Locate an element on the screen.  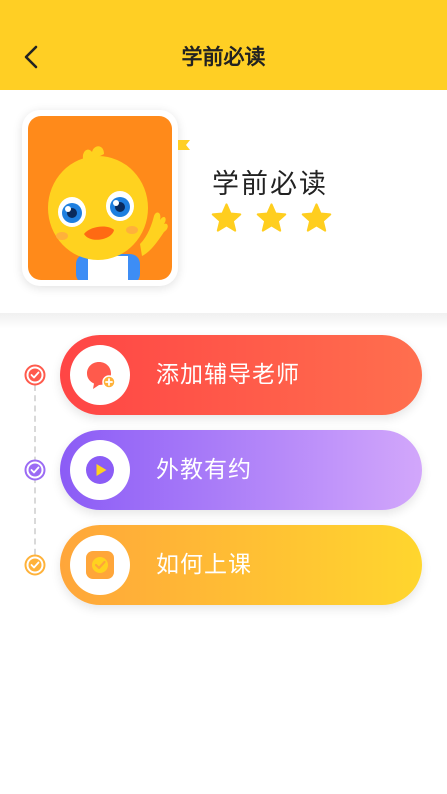
foreign-teacher-button: 外教有约 is located at coordinates (241, 470).